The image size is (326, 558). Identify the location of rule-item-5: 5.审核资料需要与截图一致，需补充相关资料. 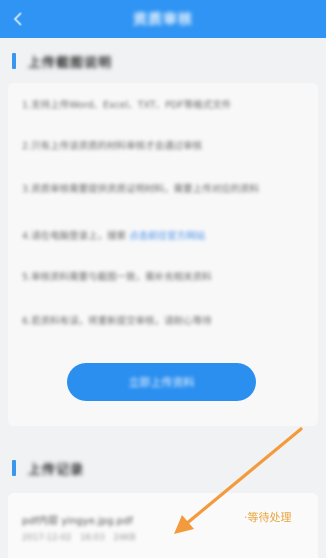
(117, 277).